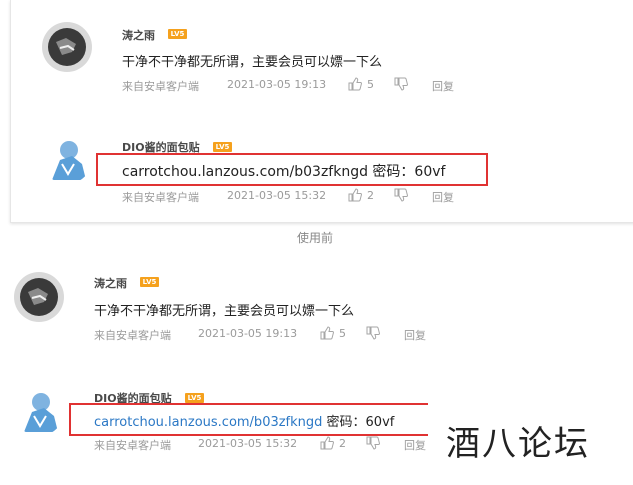  I want to click on watermark-text: 酒八论坛, so click(518, 444).